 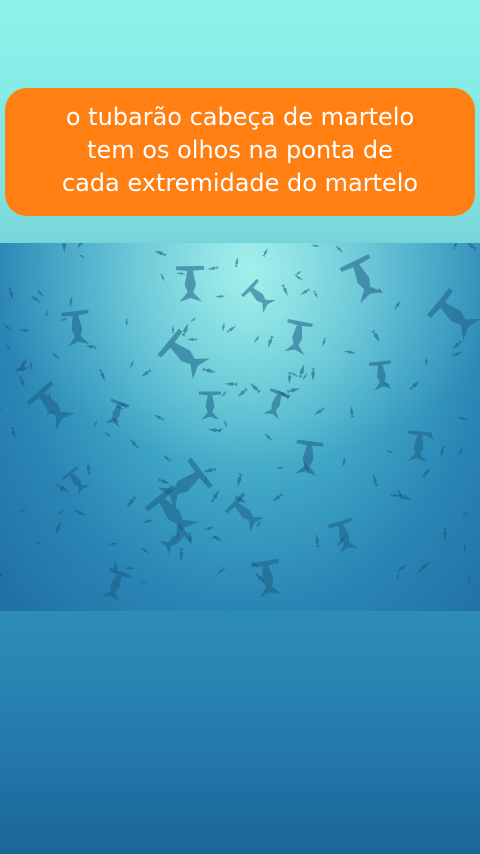 I want to click on caption-line-3: cada extremidade do martelo, so click(x=240, y=183).